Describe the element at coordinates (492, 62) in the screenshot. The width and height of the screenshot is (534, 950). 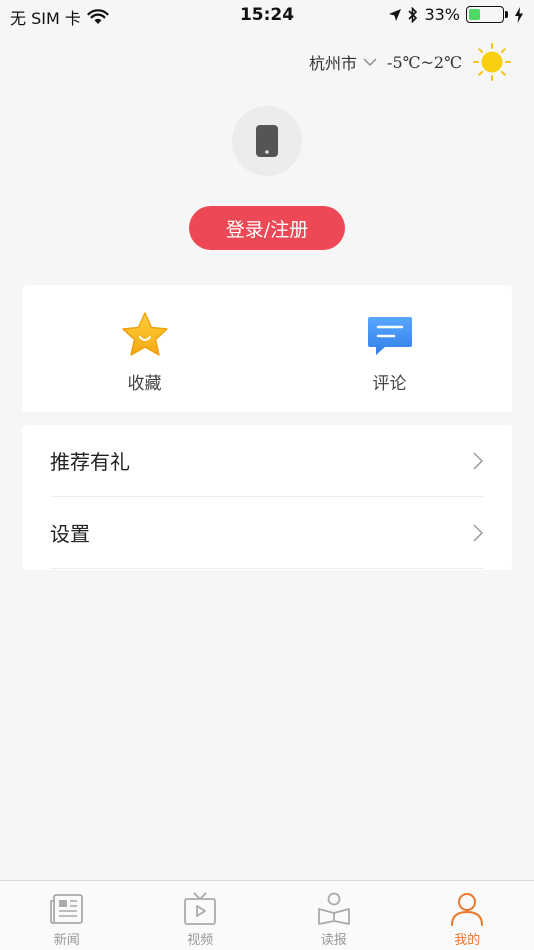
I see `sun-icon` at that location.